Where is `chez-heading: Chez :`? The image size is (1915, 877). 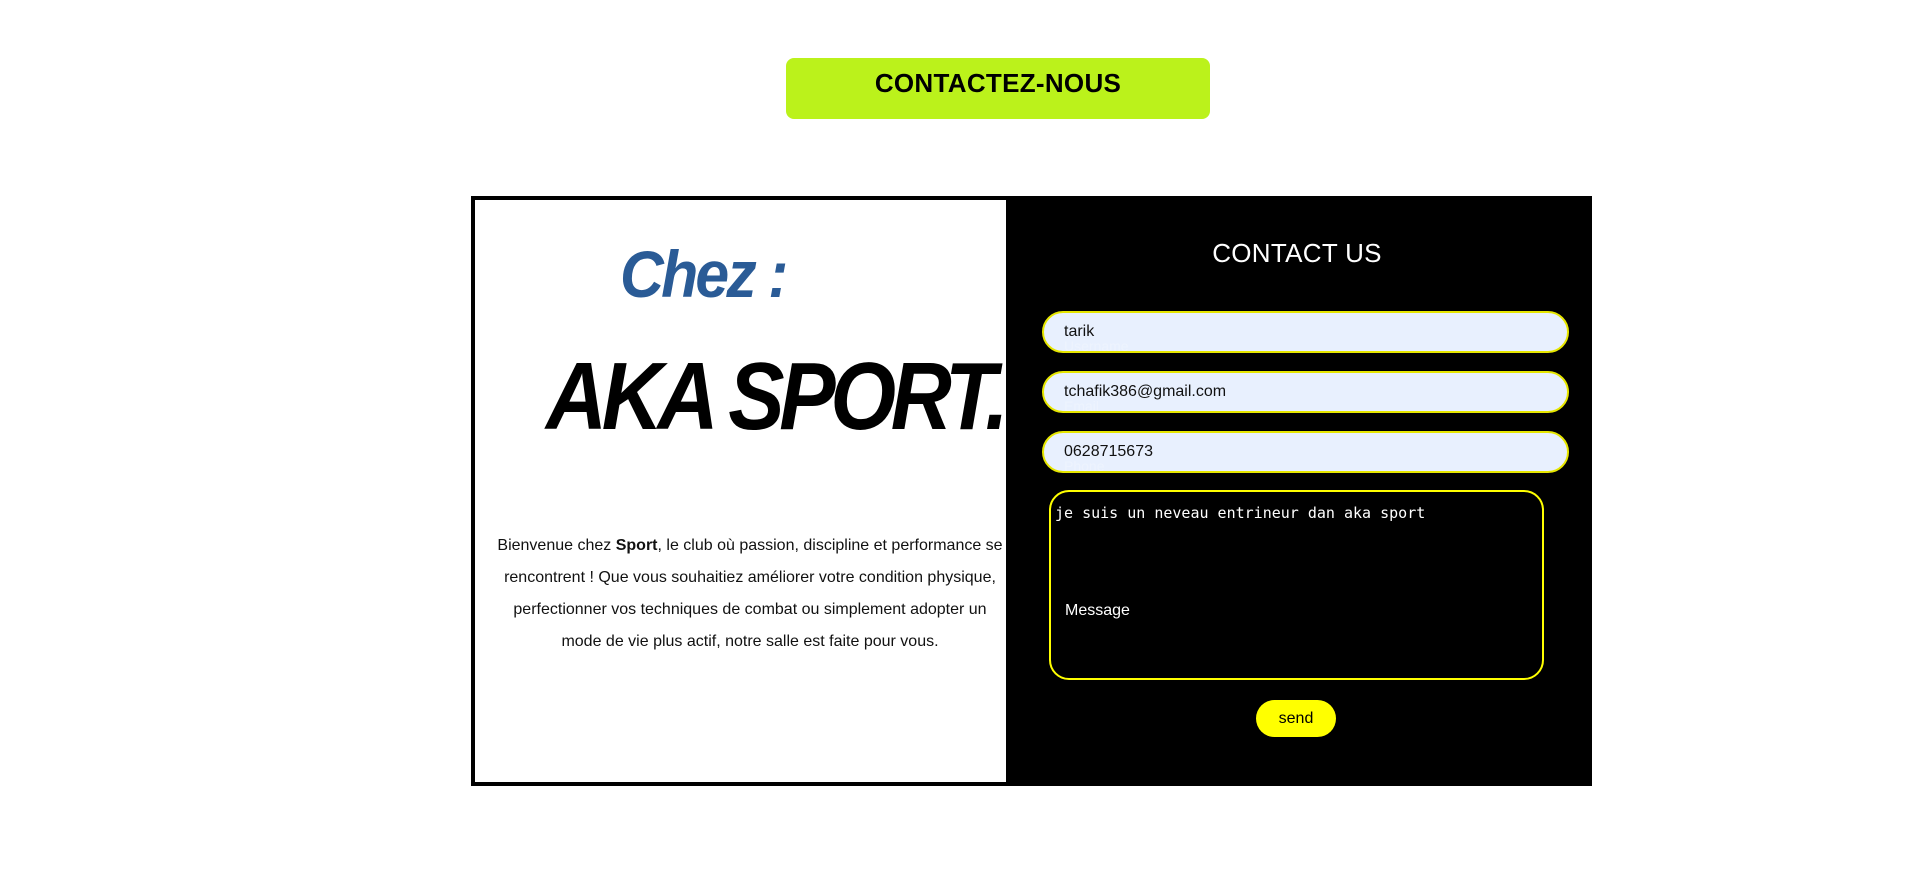
chez-heading: Chez : is located at coordinates (704, 274).